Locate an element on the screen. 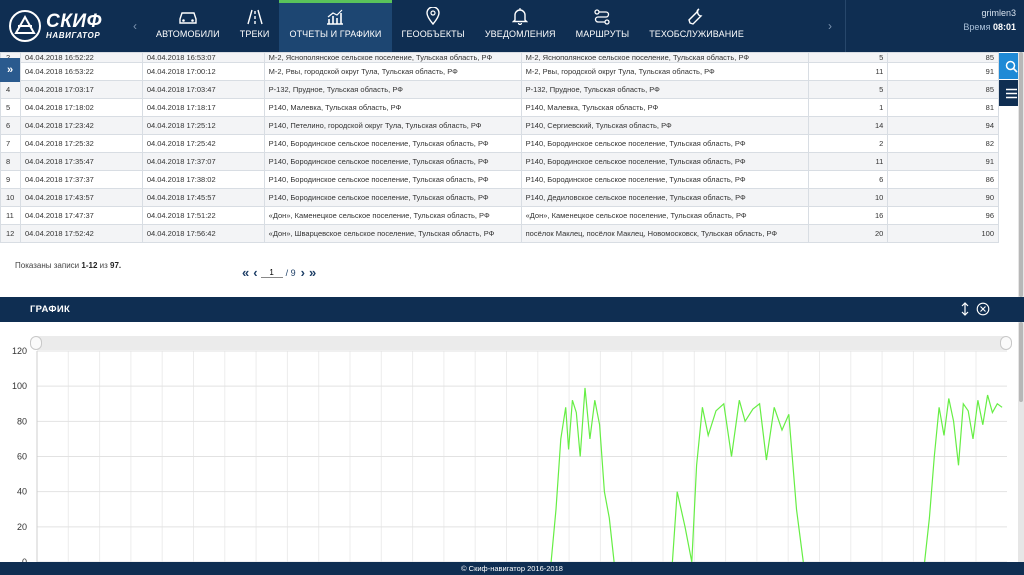 This screenshot has height=575, width=1024. route-icon is located at coordinates (602, 17).